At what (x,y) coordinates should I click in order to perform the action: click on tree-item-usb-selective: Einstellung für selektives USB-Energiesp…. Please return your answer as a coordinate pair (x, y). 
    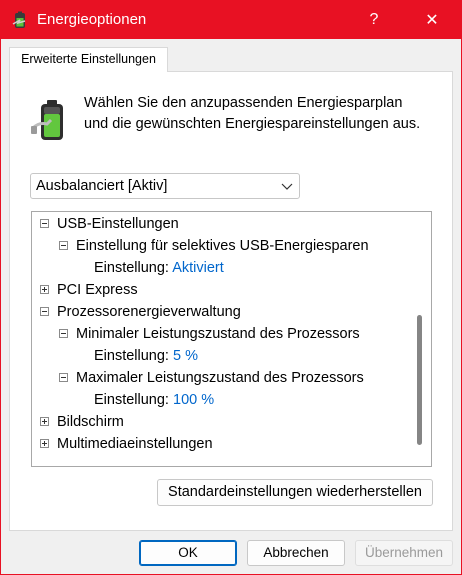
    Looking at the image, I should click on (214, 246).